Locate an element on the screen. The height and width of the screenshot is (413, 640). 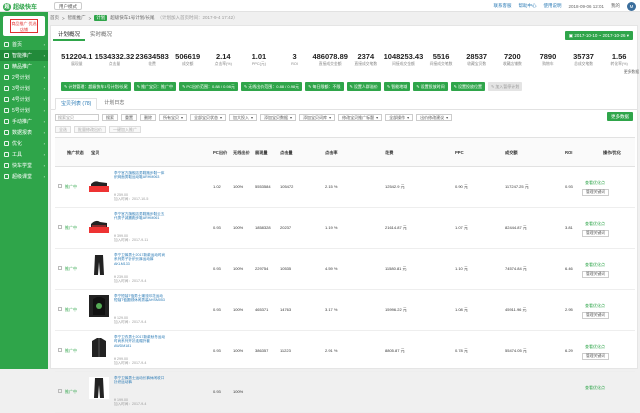
product-title: 李宁卫裤男士2017新款运动时尚系列男子针织长裤运动裤AKLM133 is located at coordinates (140, 259).